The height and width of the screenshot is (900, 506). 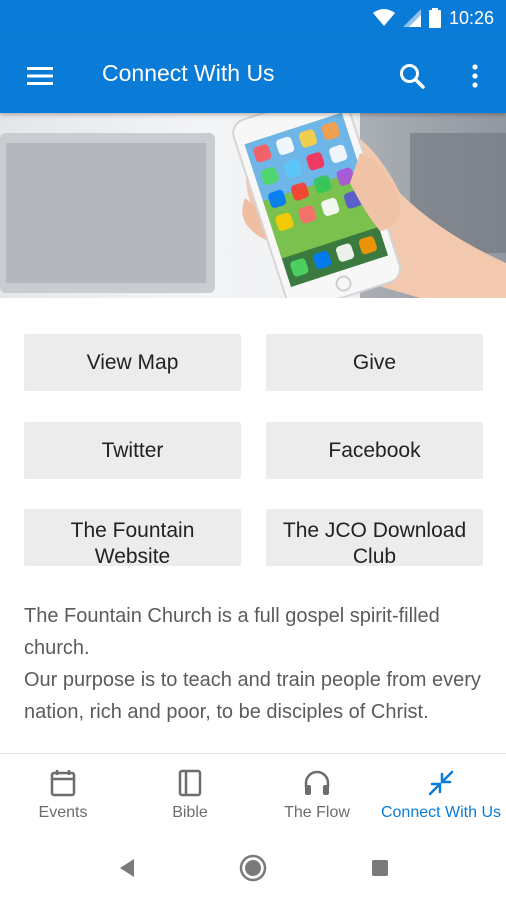 I want to click on search-button, so click(x=412, y=76).